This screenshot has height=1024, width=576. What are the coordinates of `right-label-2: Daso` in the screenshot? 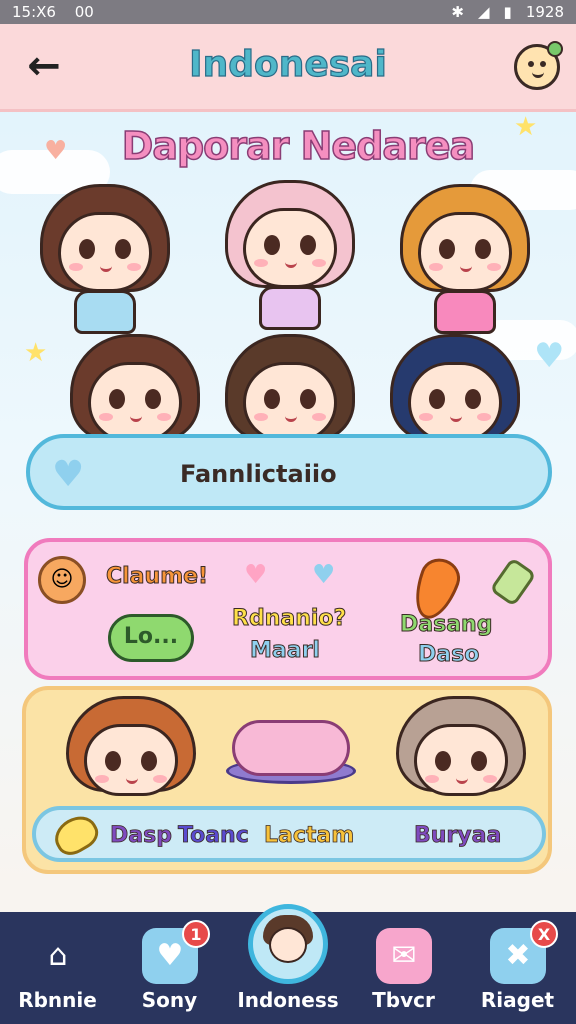 It's located at (448, 655).